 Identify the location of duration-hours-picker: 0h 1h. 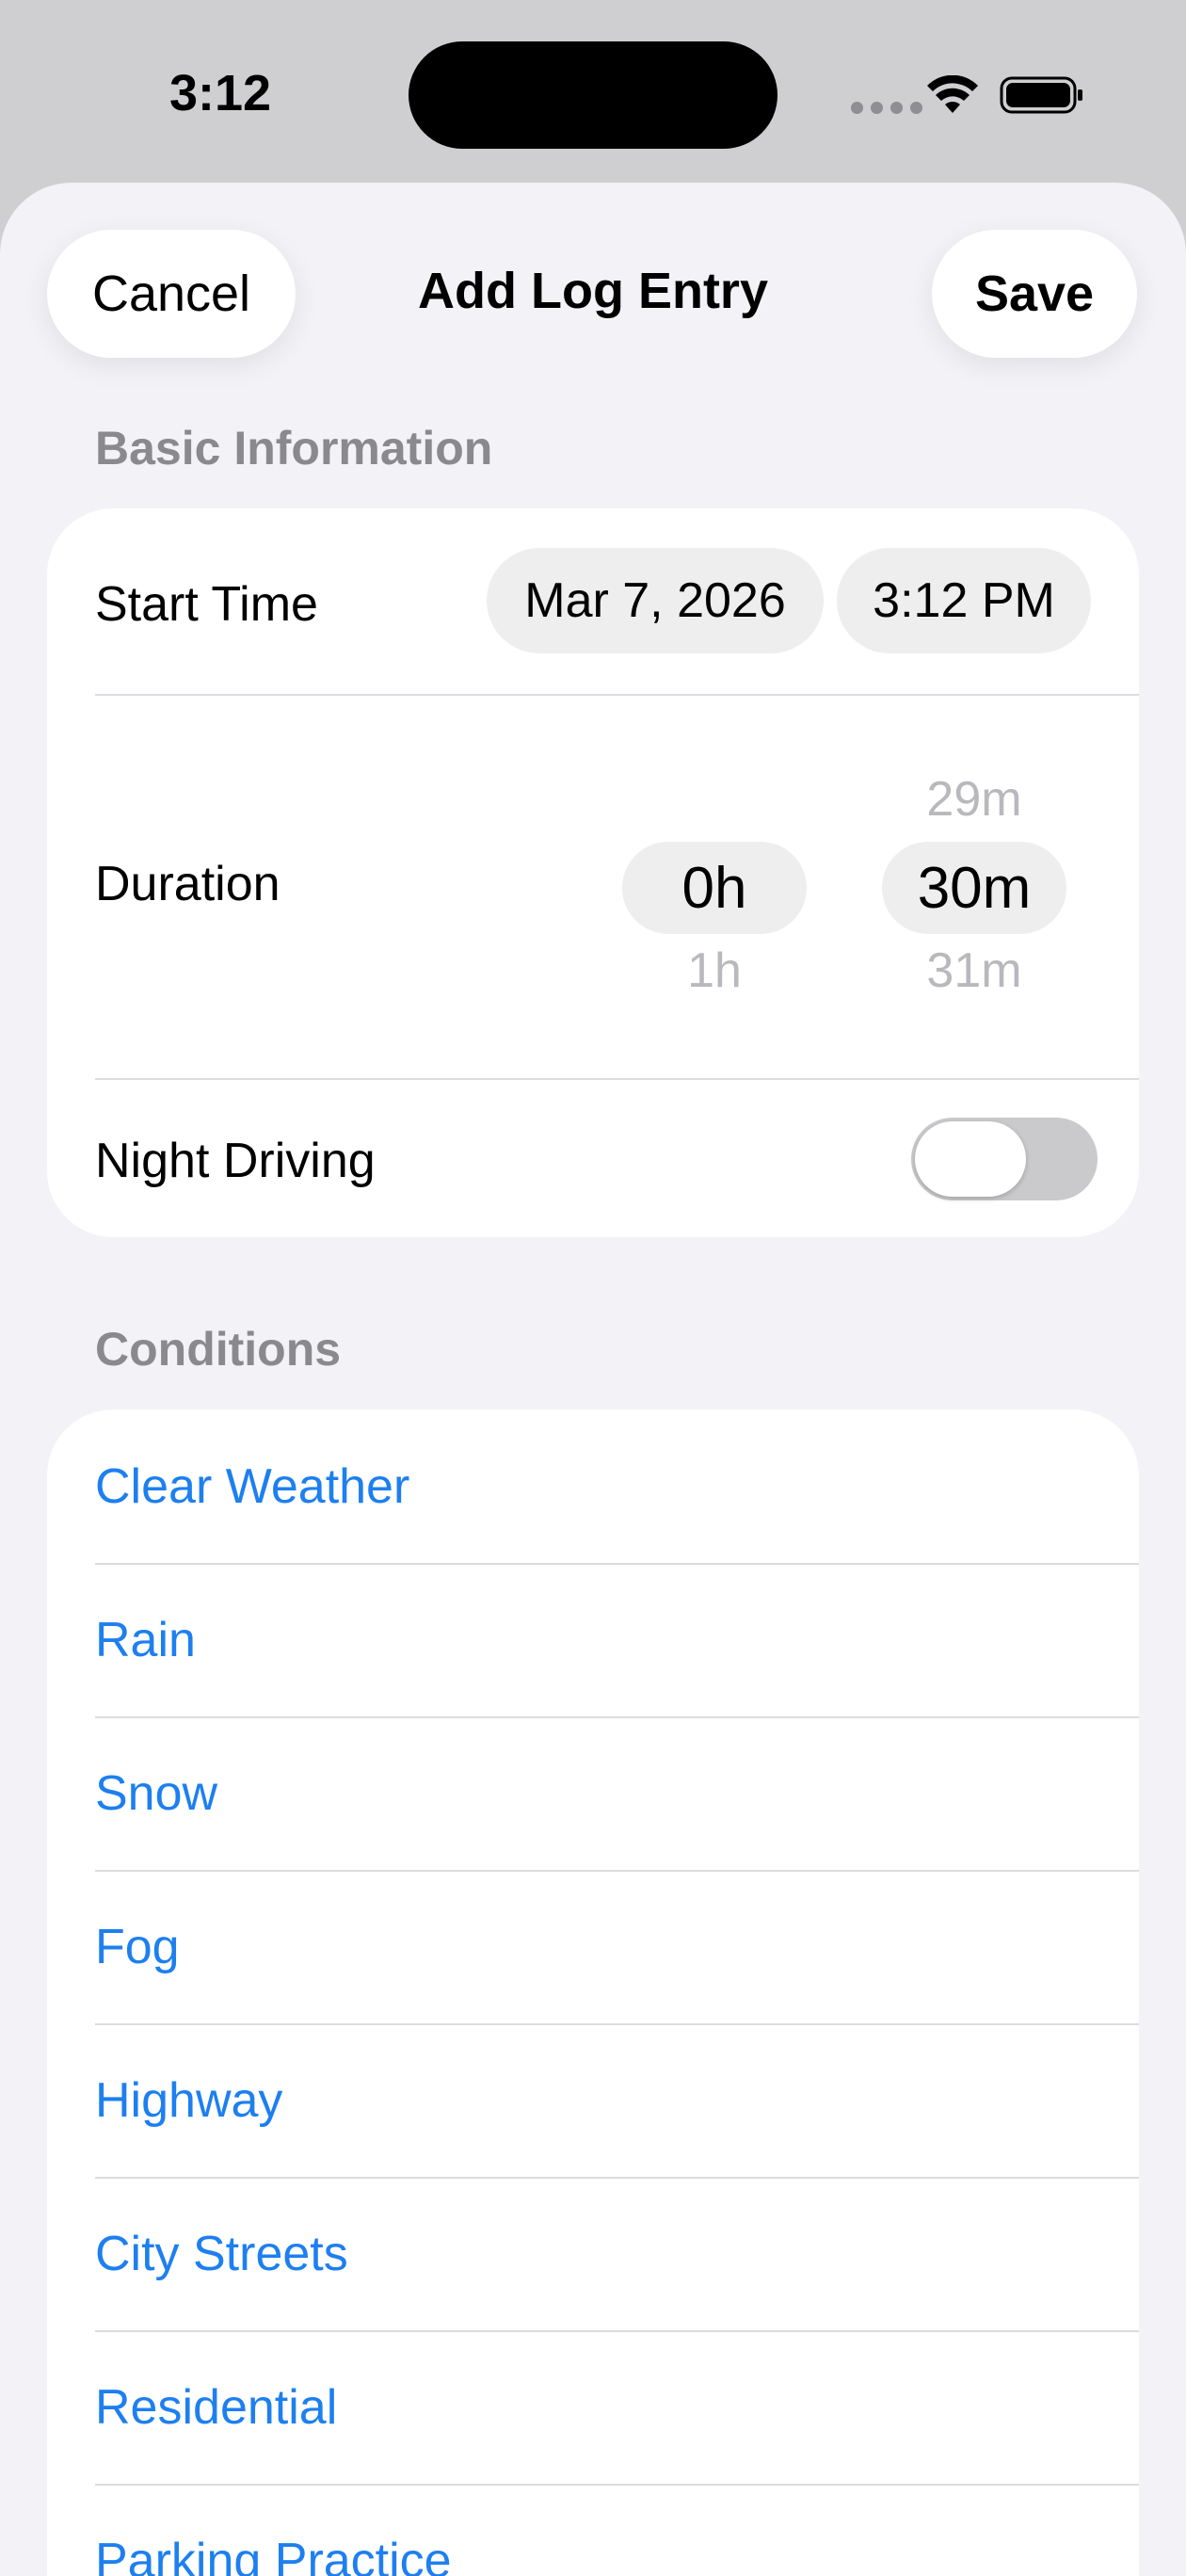
(714, 887).